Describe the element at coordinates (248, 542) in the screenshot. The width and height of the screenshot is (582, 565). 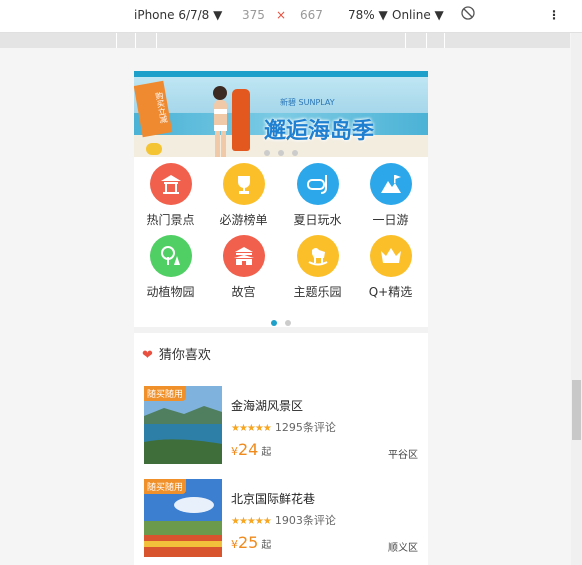
I see `price-value: 25` at that location.